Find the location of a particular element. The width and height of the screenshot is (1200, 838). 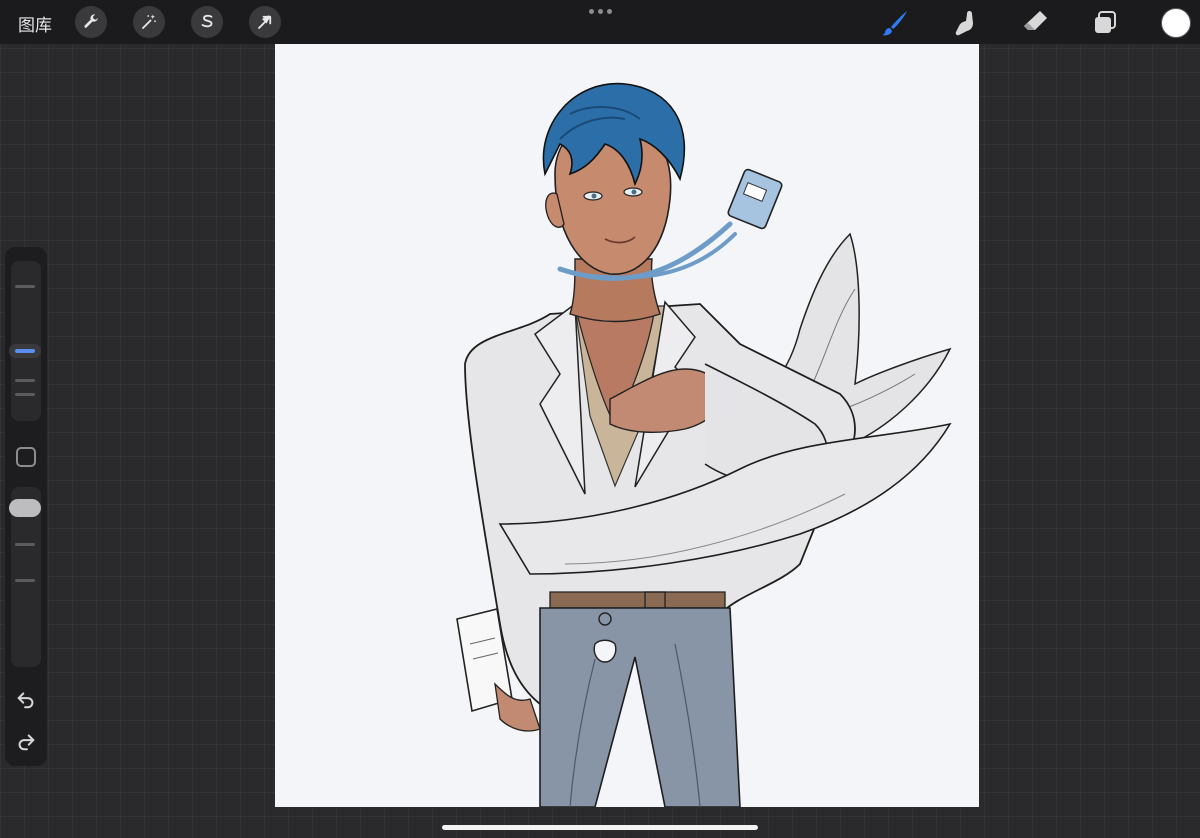

top-toolbar: 图库 is located at coordinates (600, 22).